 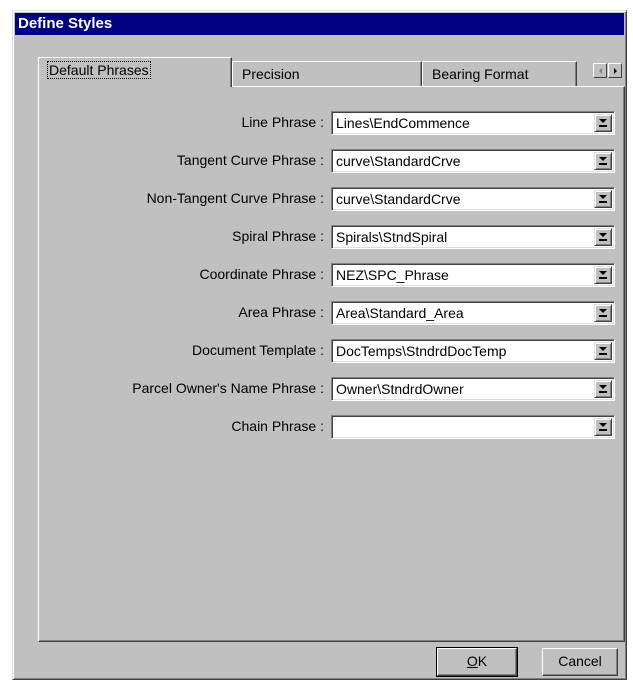 I want to click on tab-precision: Precision, so click(x=327, y=74).